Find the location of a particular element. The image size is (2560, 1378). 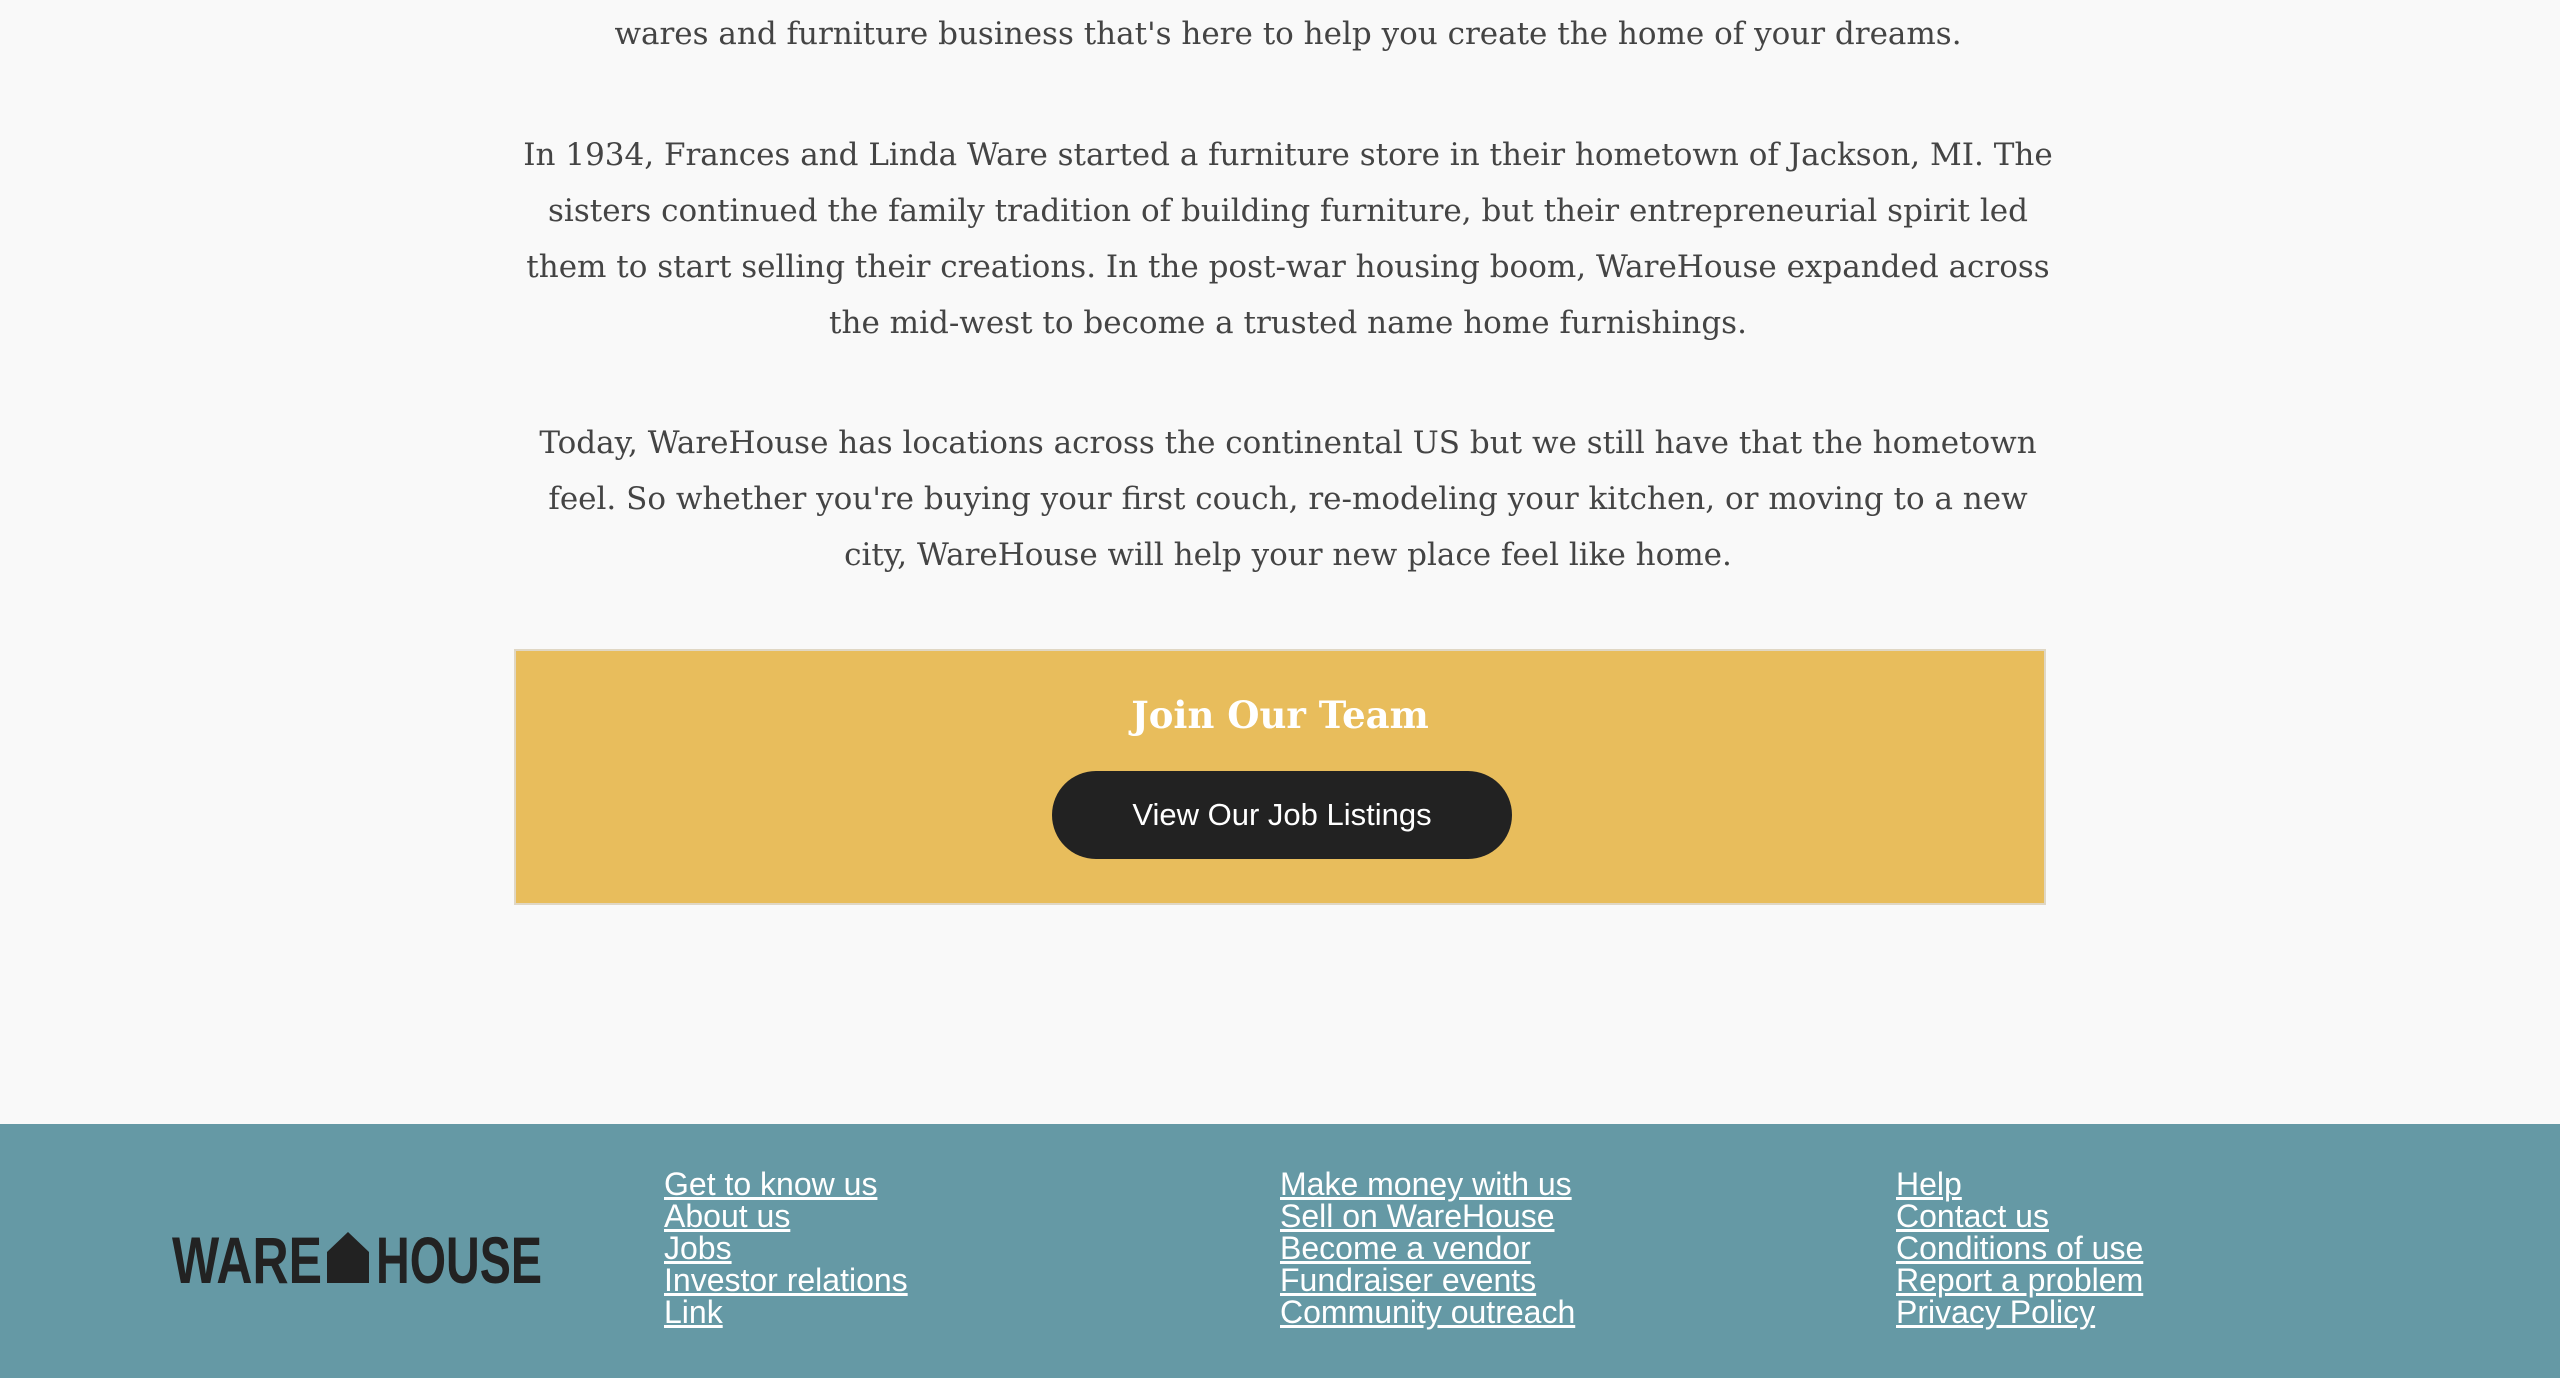

footer-link-become-vendor: Become a vendor is located at coordinates (1427, 1248).